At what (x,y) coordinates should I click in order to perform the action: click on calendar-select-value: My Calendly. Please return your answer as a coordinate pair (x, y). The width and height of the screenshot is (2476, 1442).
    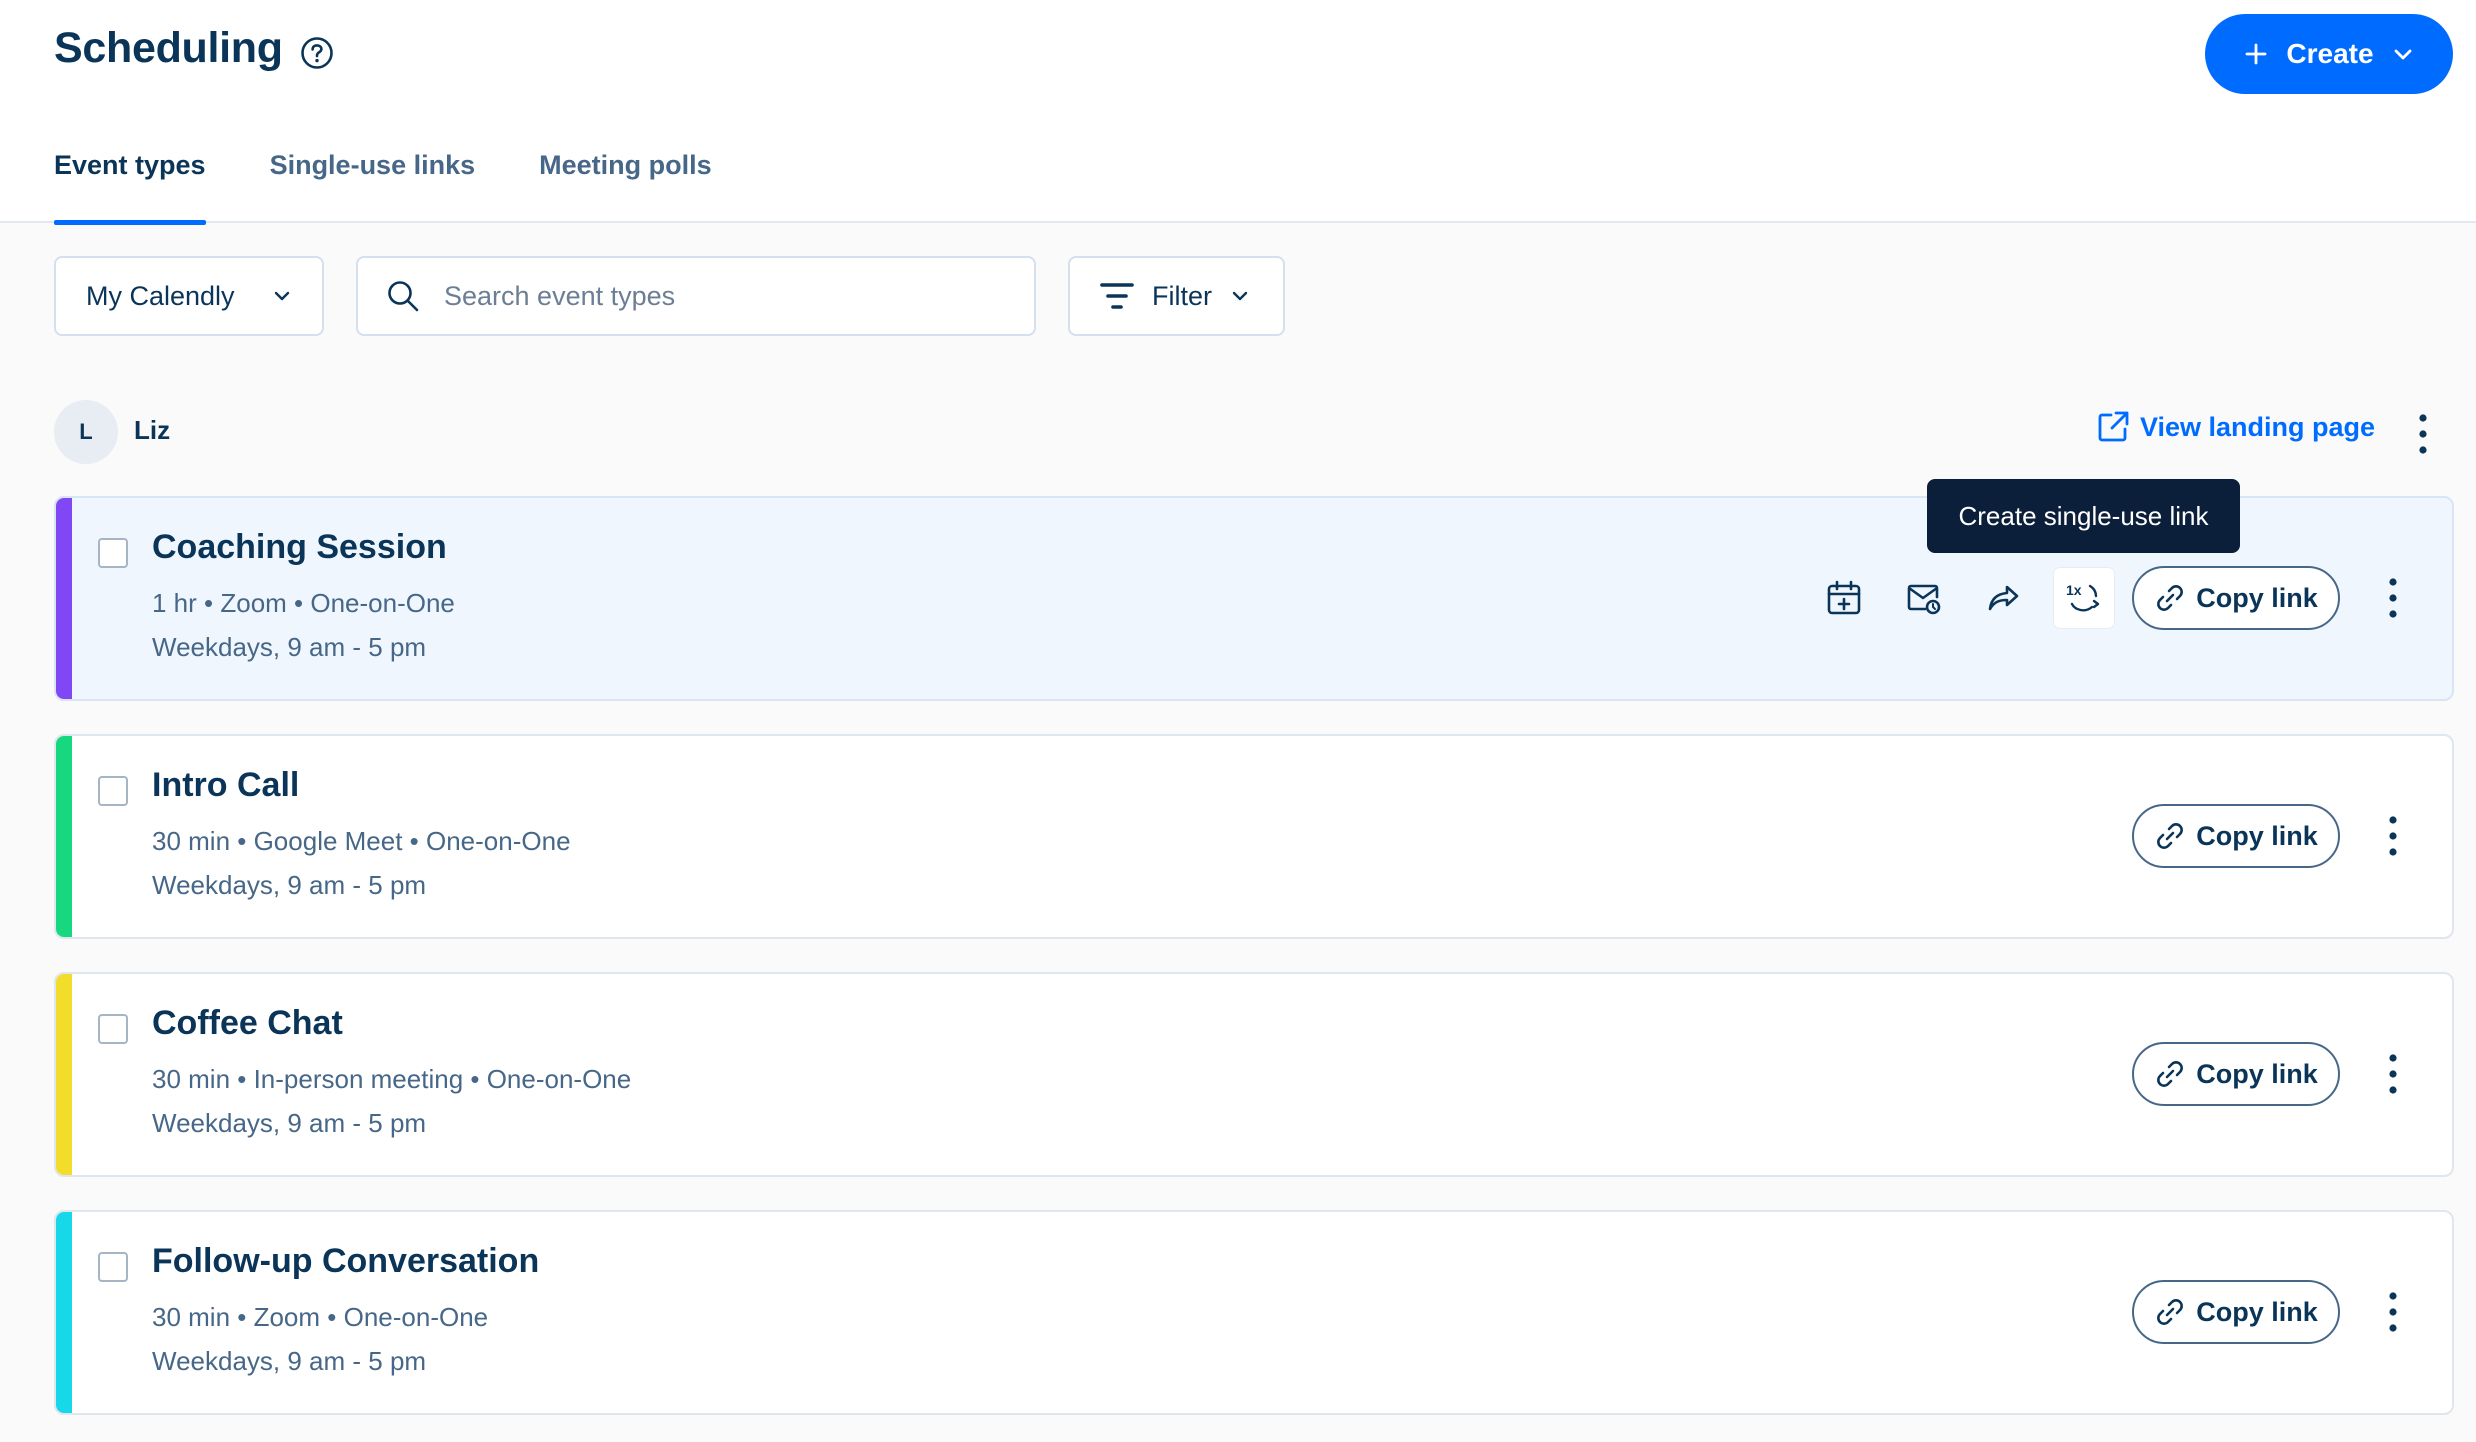
    Looking at the image, I should click on (160, 296).